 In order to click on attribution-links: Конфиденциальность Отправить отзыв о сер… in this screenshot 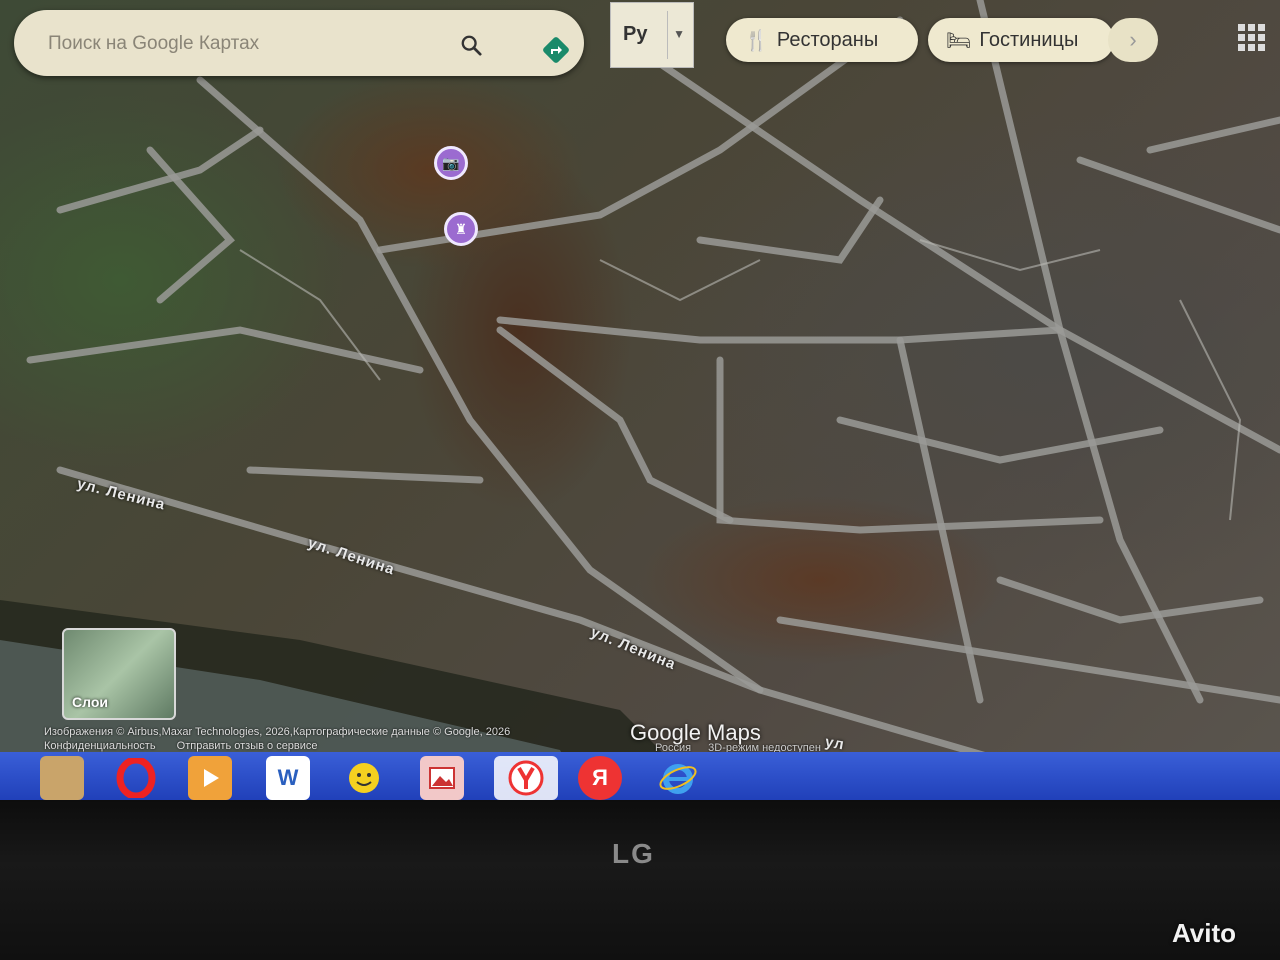, I will do `click(190, 746)`.